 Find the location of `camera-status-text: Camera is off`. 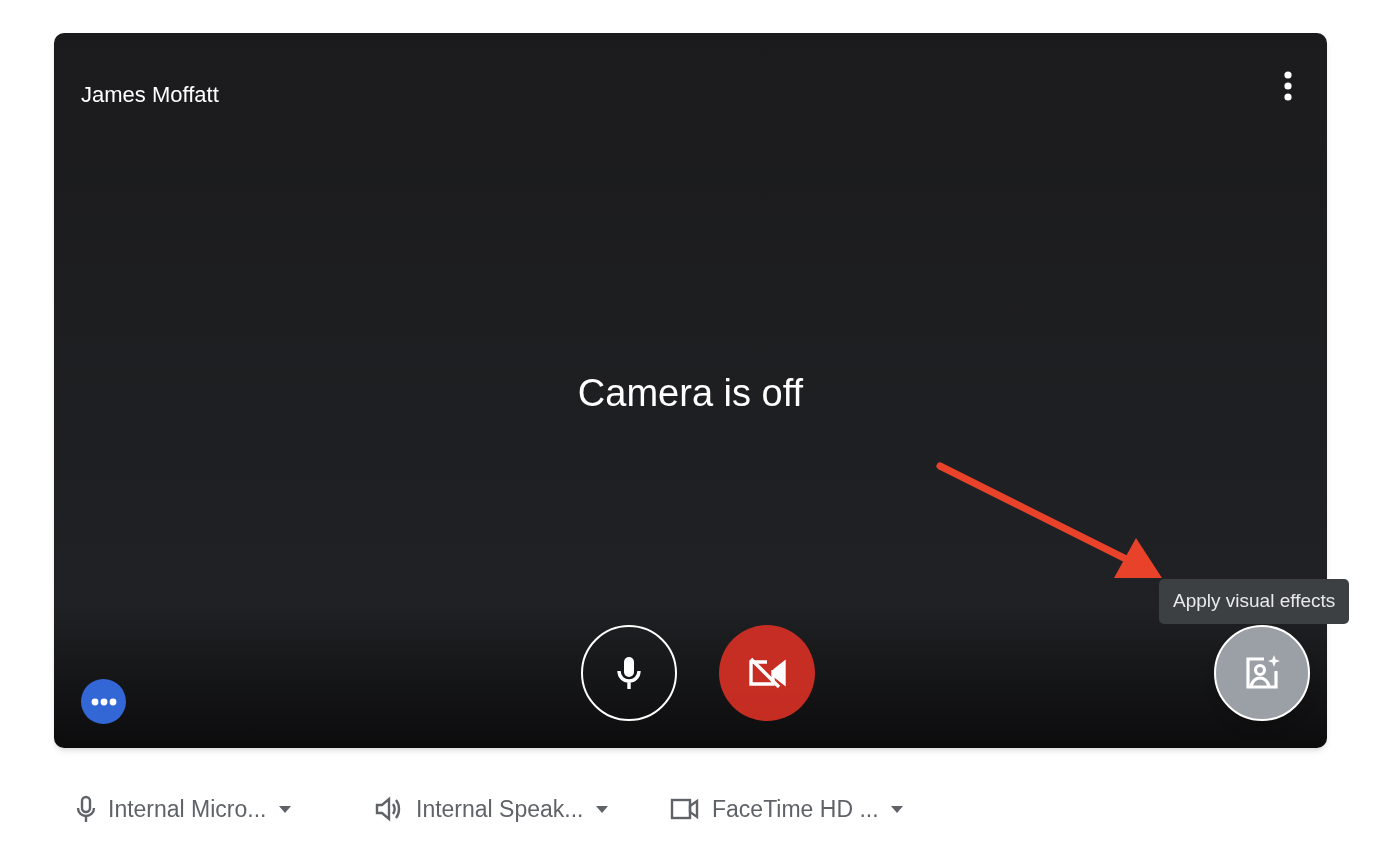

camera-status-text: Camera is off is located at coordinates (690, 393).